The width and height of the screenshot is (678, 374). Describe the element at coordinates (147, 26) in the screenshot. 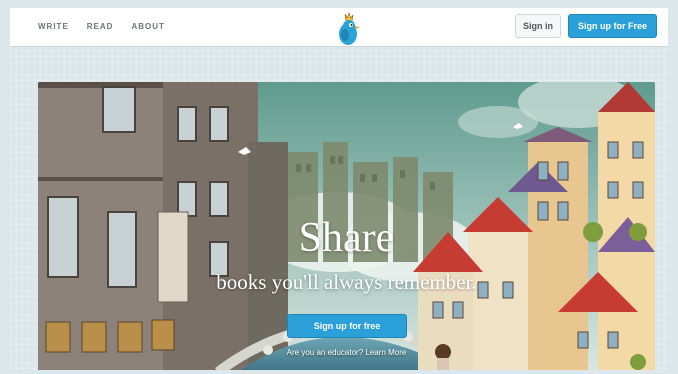

I see `nav-about-link: ABOUT` at that location.